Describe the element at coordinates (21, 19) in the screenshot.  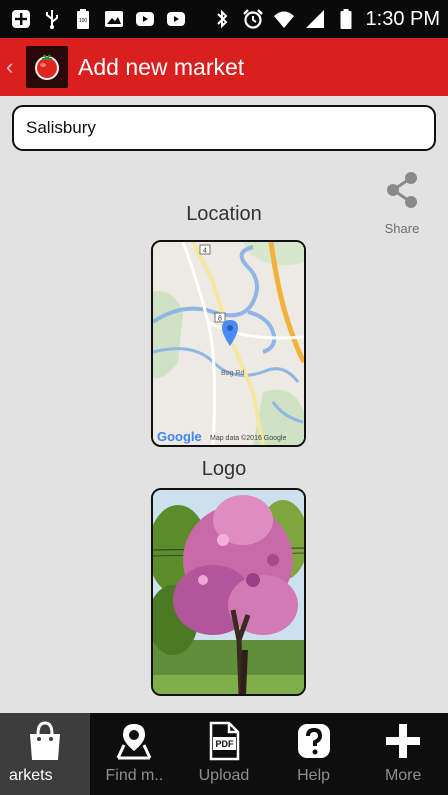
I see `add-icon` at that location.